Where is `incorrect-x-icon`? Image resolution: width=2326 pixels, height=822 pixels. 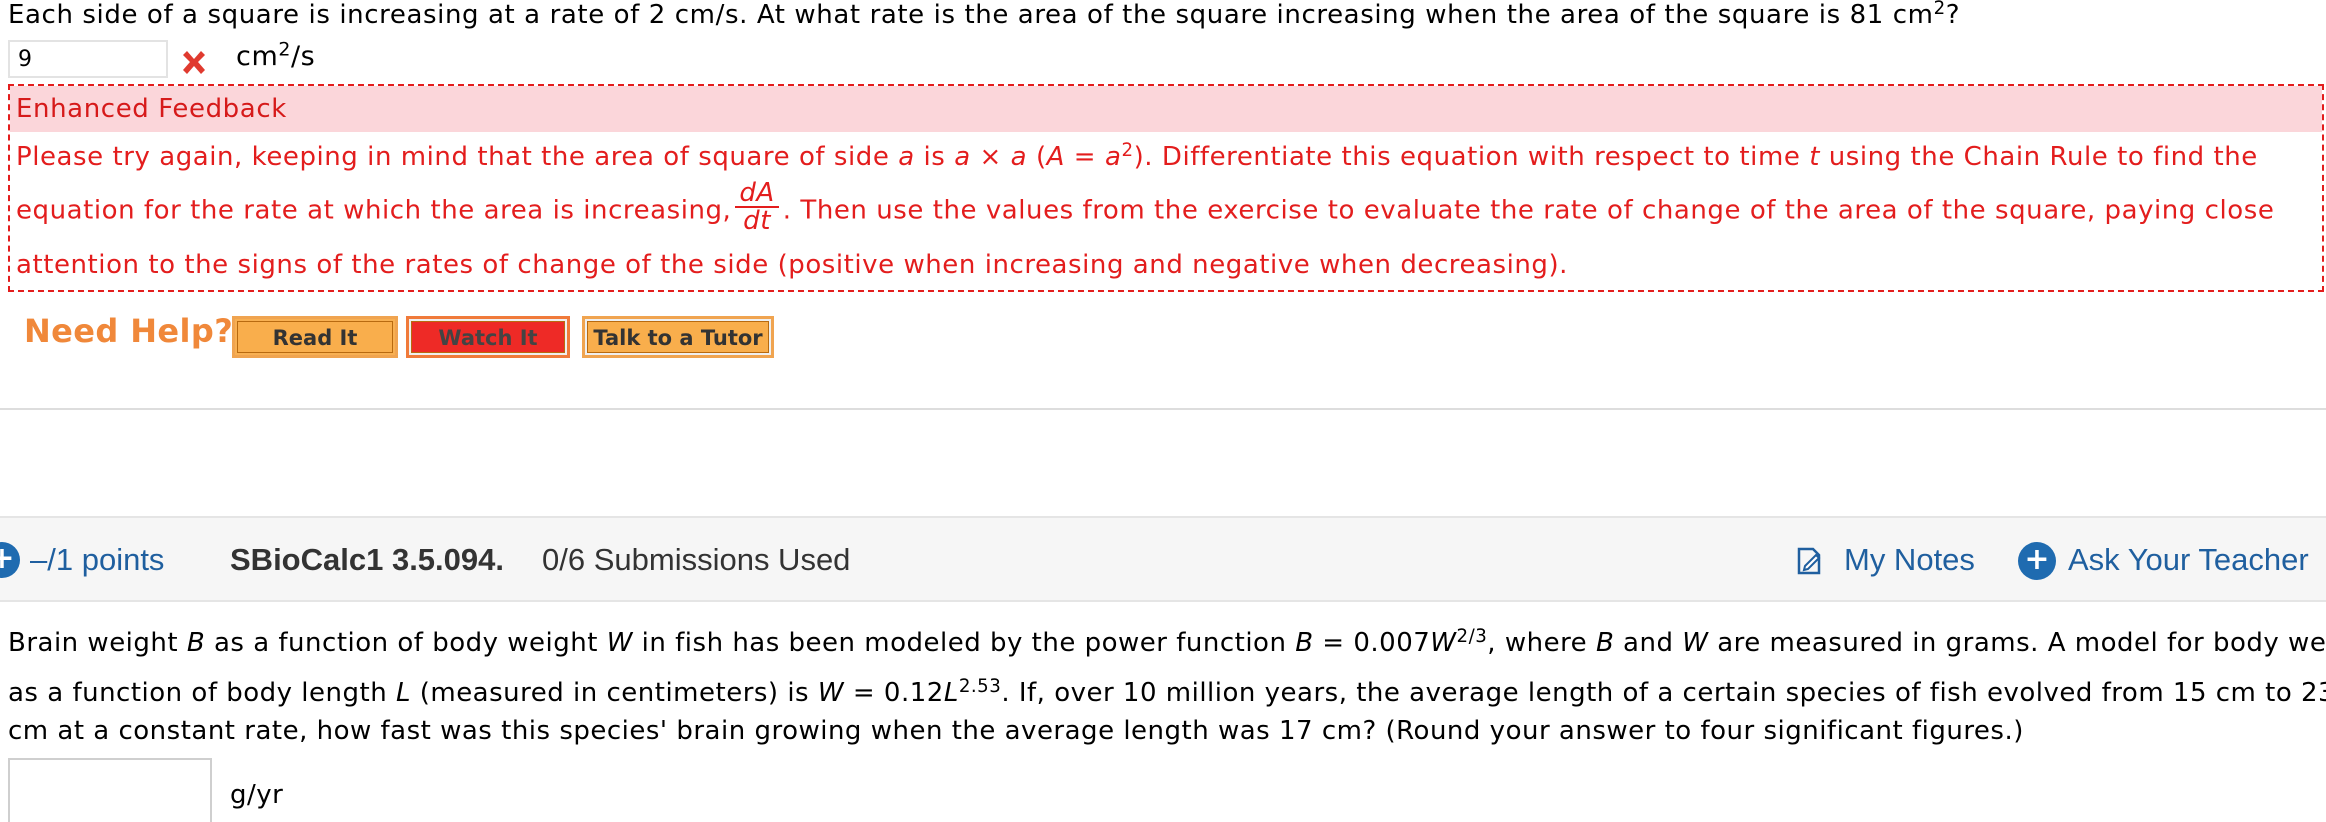
incorrect-x-icon is located at coordinates (194, 62).